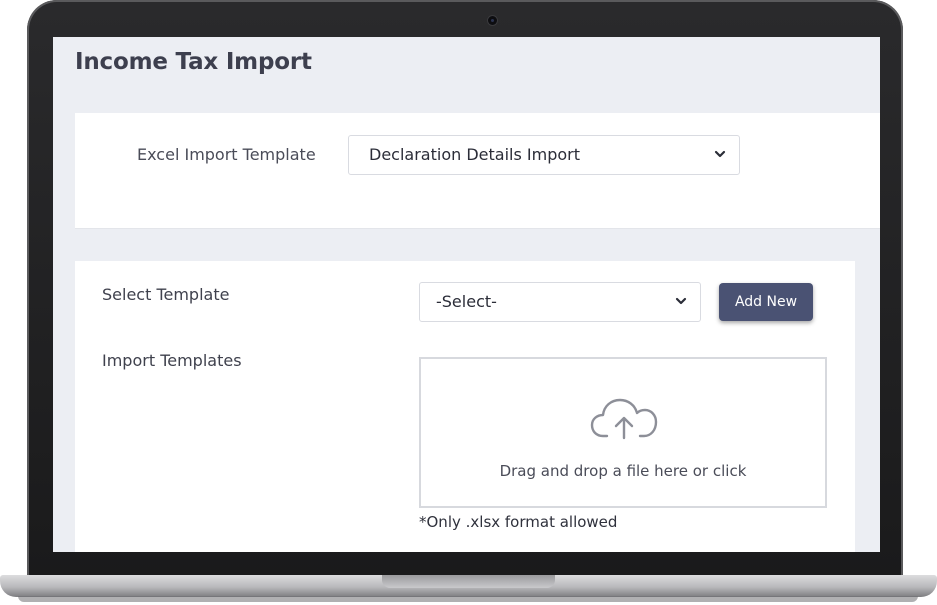 Image resolution: width=937 pixels, height=605 pixels. I want to click on file-dropzone: Drag and drop a file here or click, so click(623, 432).